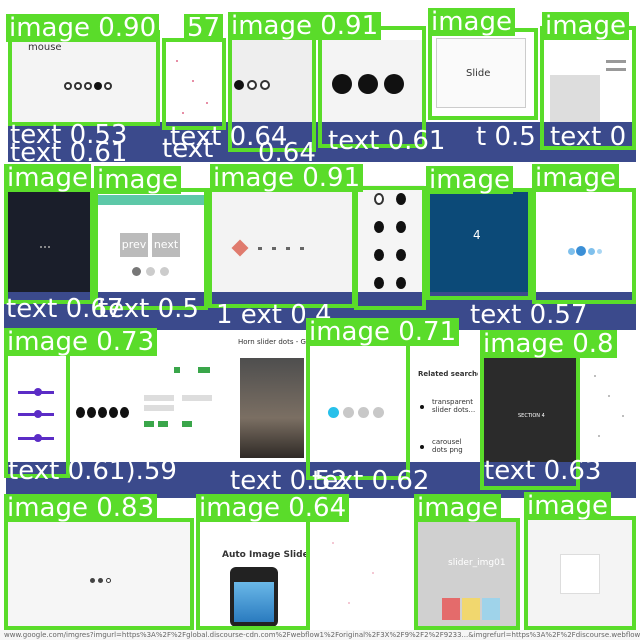 Image resolution: width=640 pixels, height=640 pixels. Describe the element at coordinates (166, 245) in the screenshot. I see `next-button: next` at that location.